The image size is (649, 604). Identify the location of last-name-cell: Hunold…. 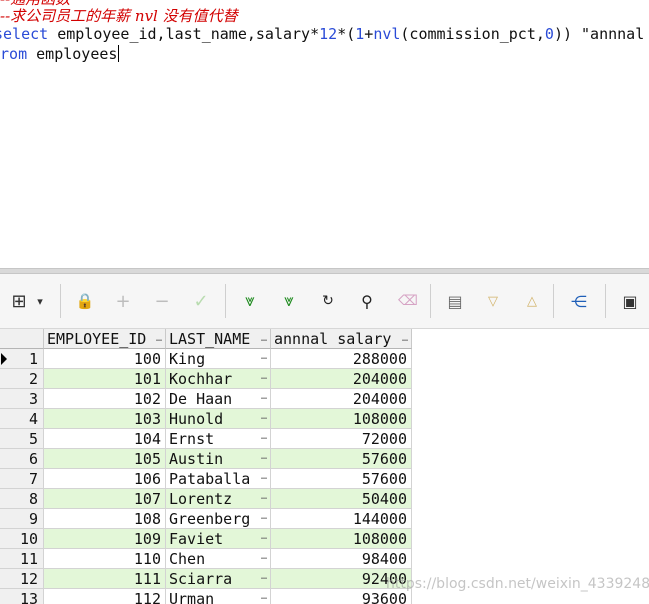
(218, 419).